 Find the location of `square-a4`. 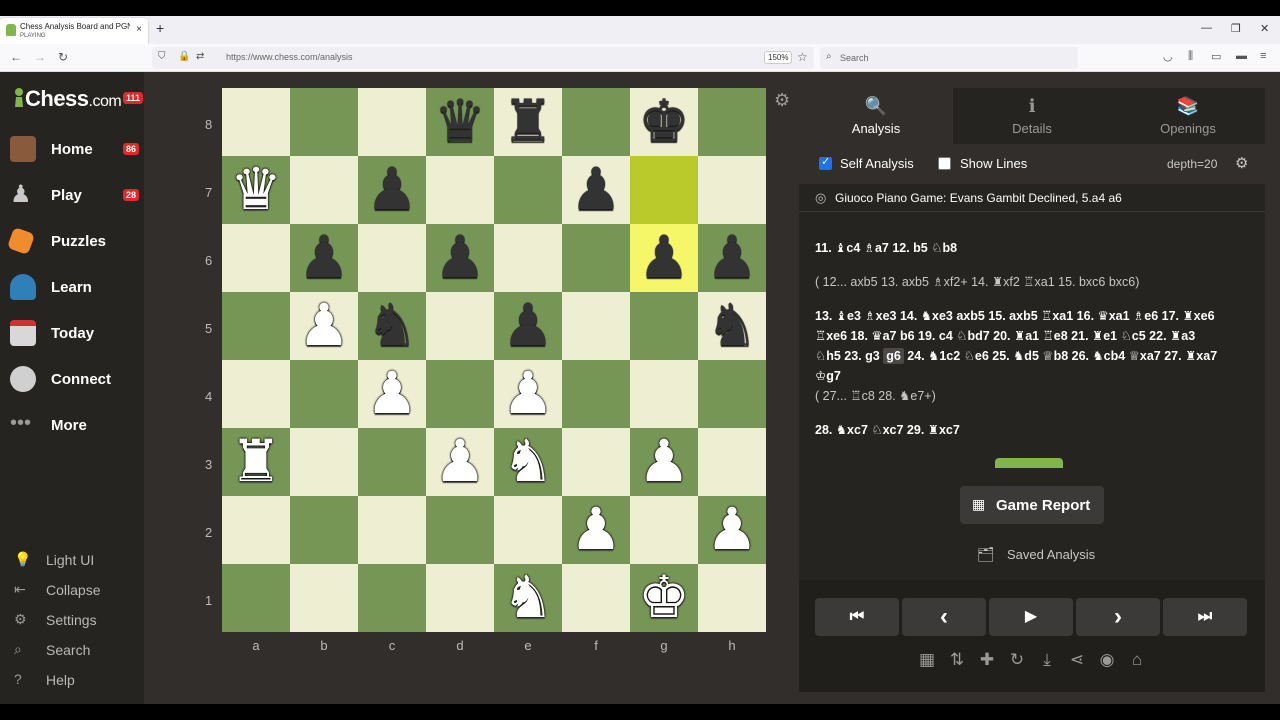

square-a4 is located at coordinates (256, 394).